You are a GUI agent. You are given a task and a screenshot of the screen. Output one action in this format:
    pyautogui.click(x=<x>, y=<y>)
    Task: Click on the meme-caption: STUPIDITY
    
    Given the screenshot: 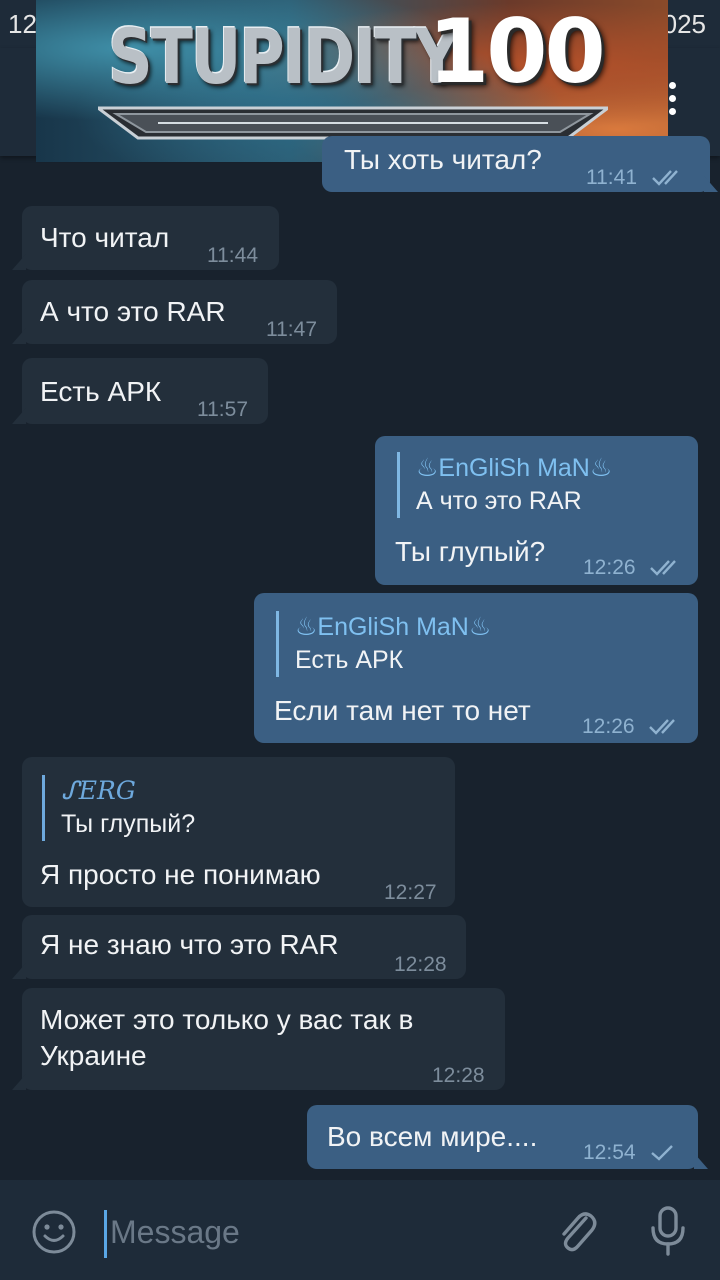 What is the action you would take?
    pyautogui.click(x=284, y=57)
    